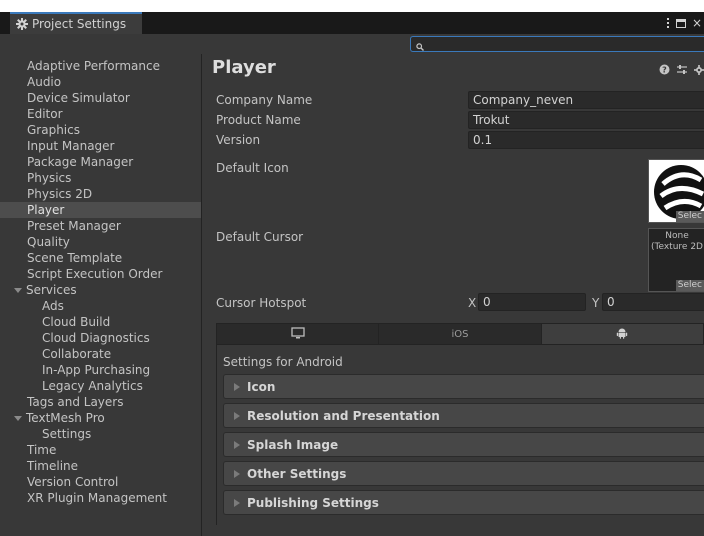 Image resolution: width=704 pixels, height=536 pixels. I want to click on preset-icon, so click(682, 71).